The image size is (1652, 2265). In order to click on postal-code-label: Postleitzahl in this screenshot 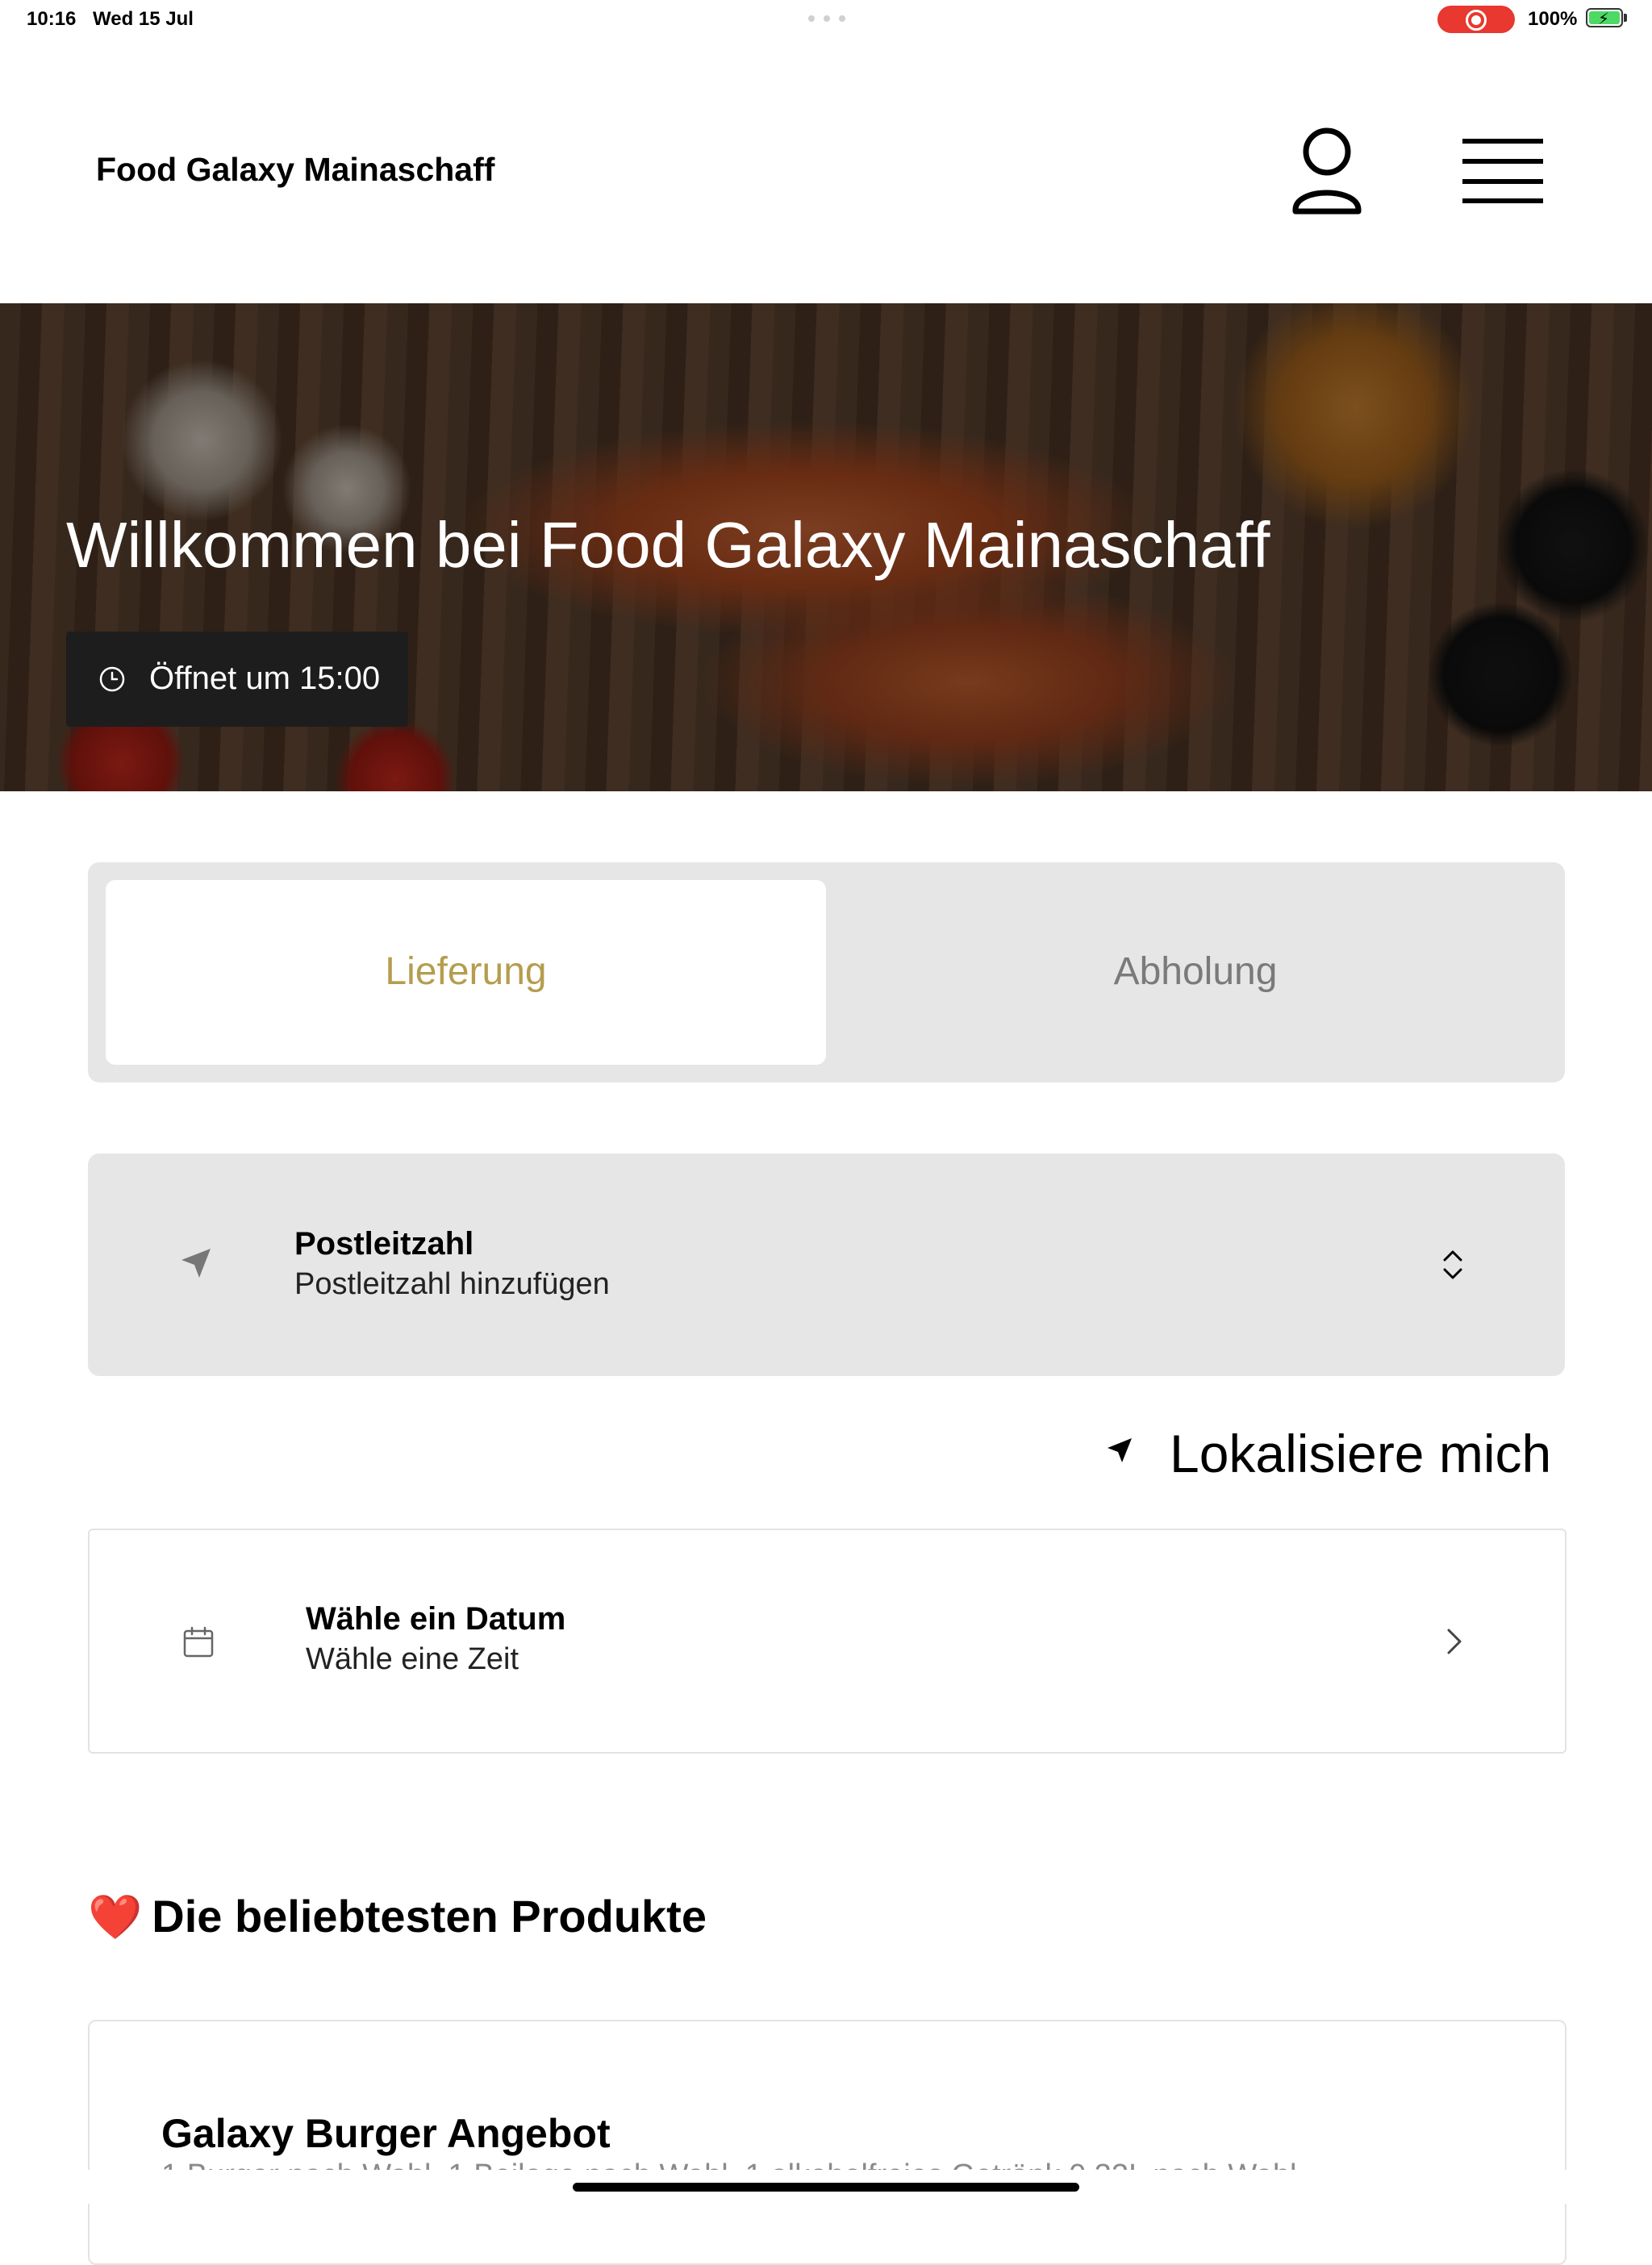, I will do `click(384, 1244)`.